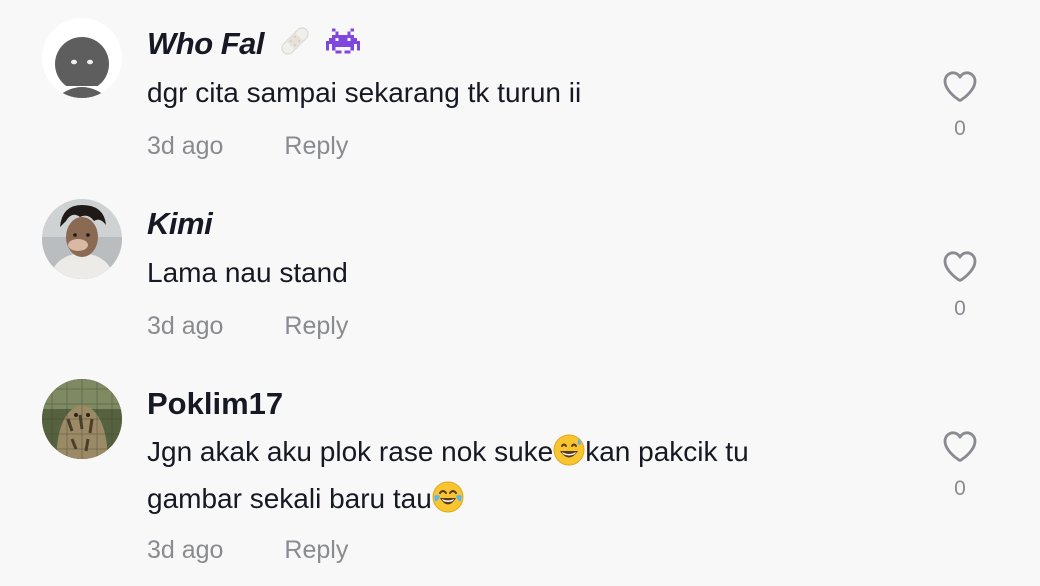 This screenshot has height=586, width=1040. Describe the element at coordinates (215, 404) in the screenshot. I see `username: Poklim17` at that location.